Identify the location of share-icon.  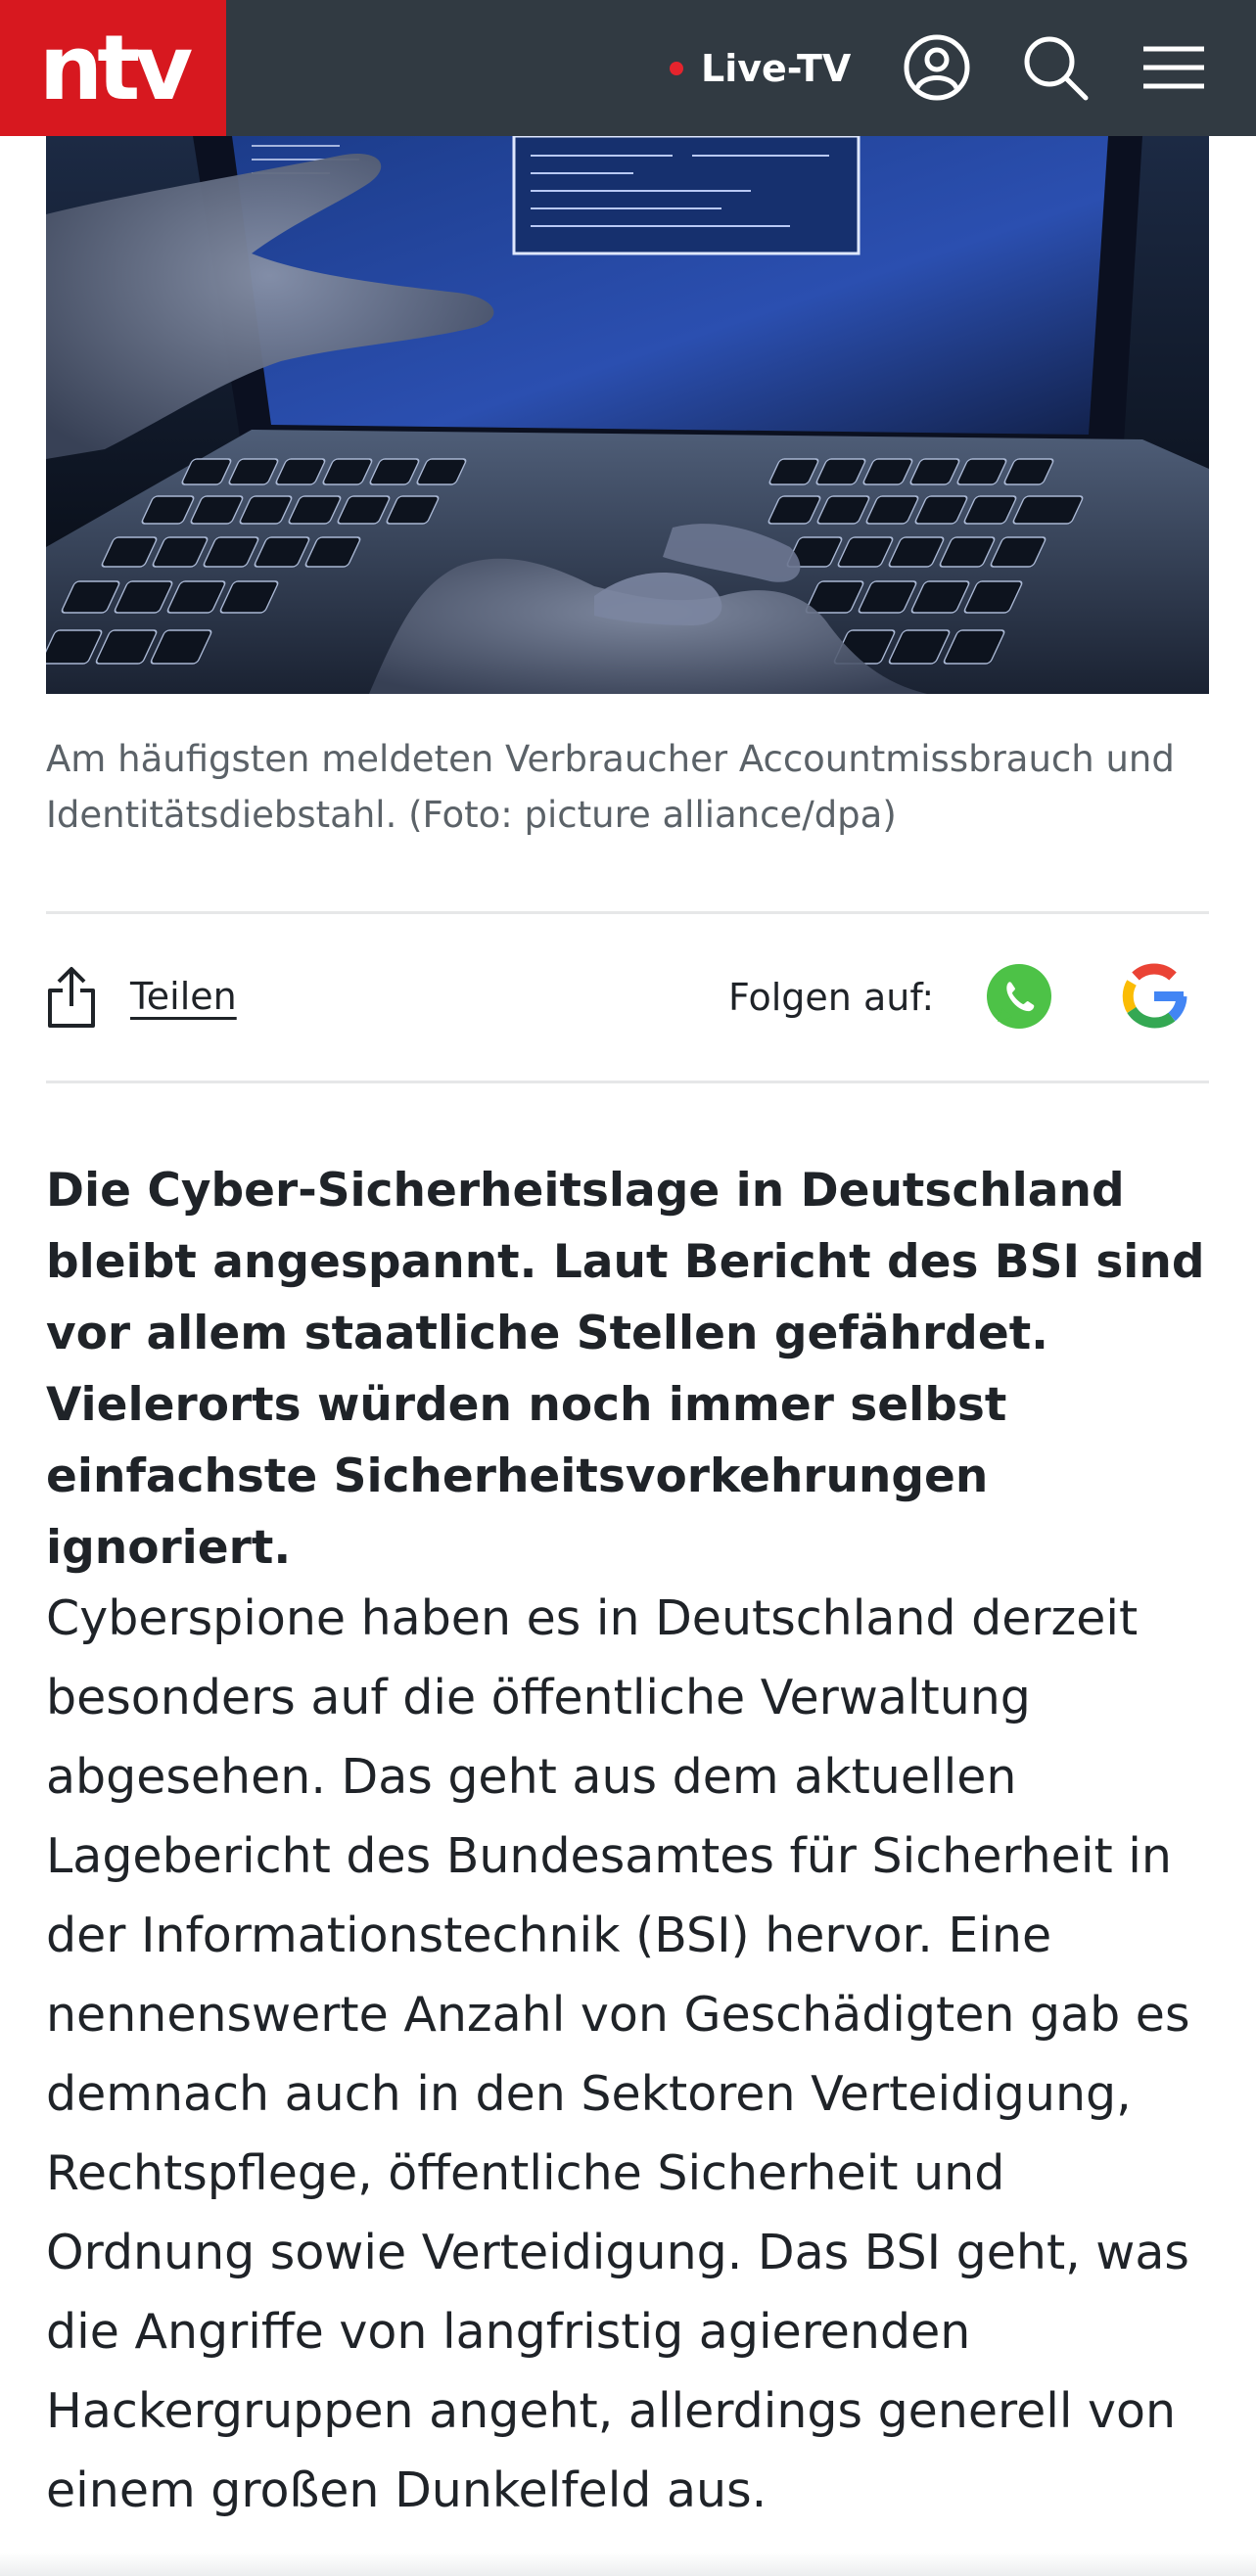
(71, 997).